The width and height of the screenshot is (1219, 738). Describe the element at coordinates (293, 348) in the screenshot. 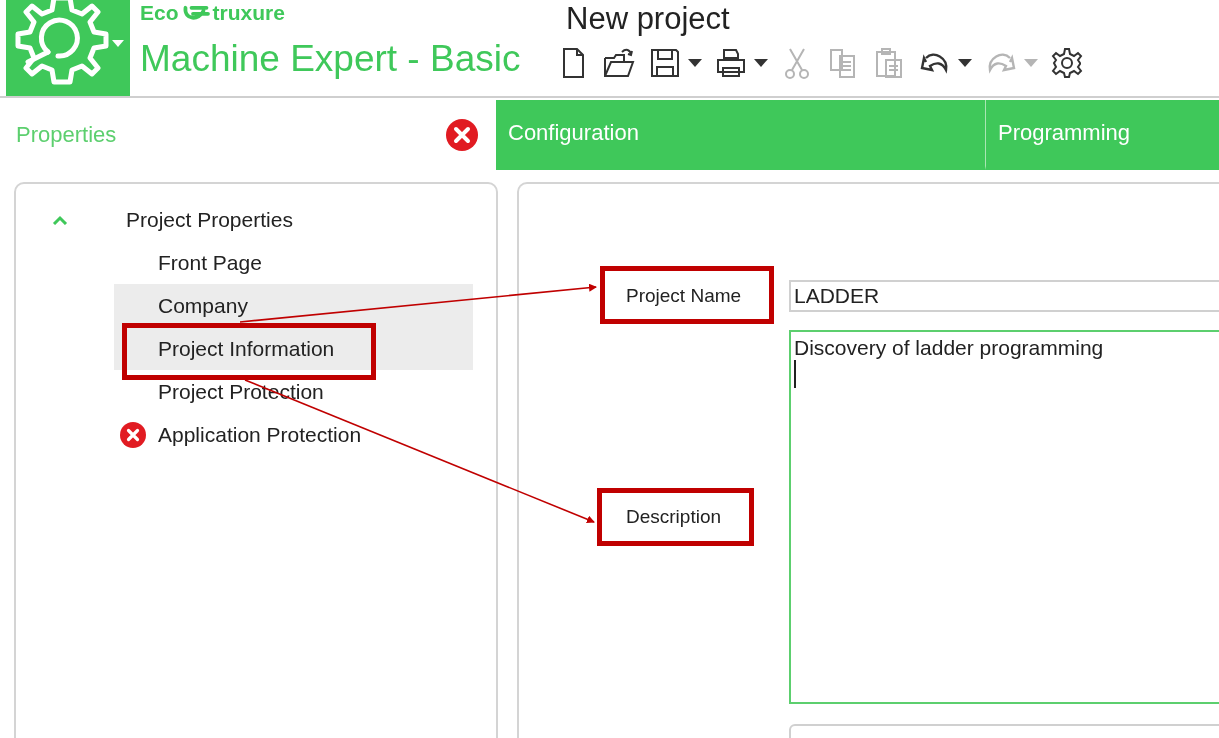

I see `tree-item: Project Information` at that location.